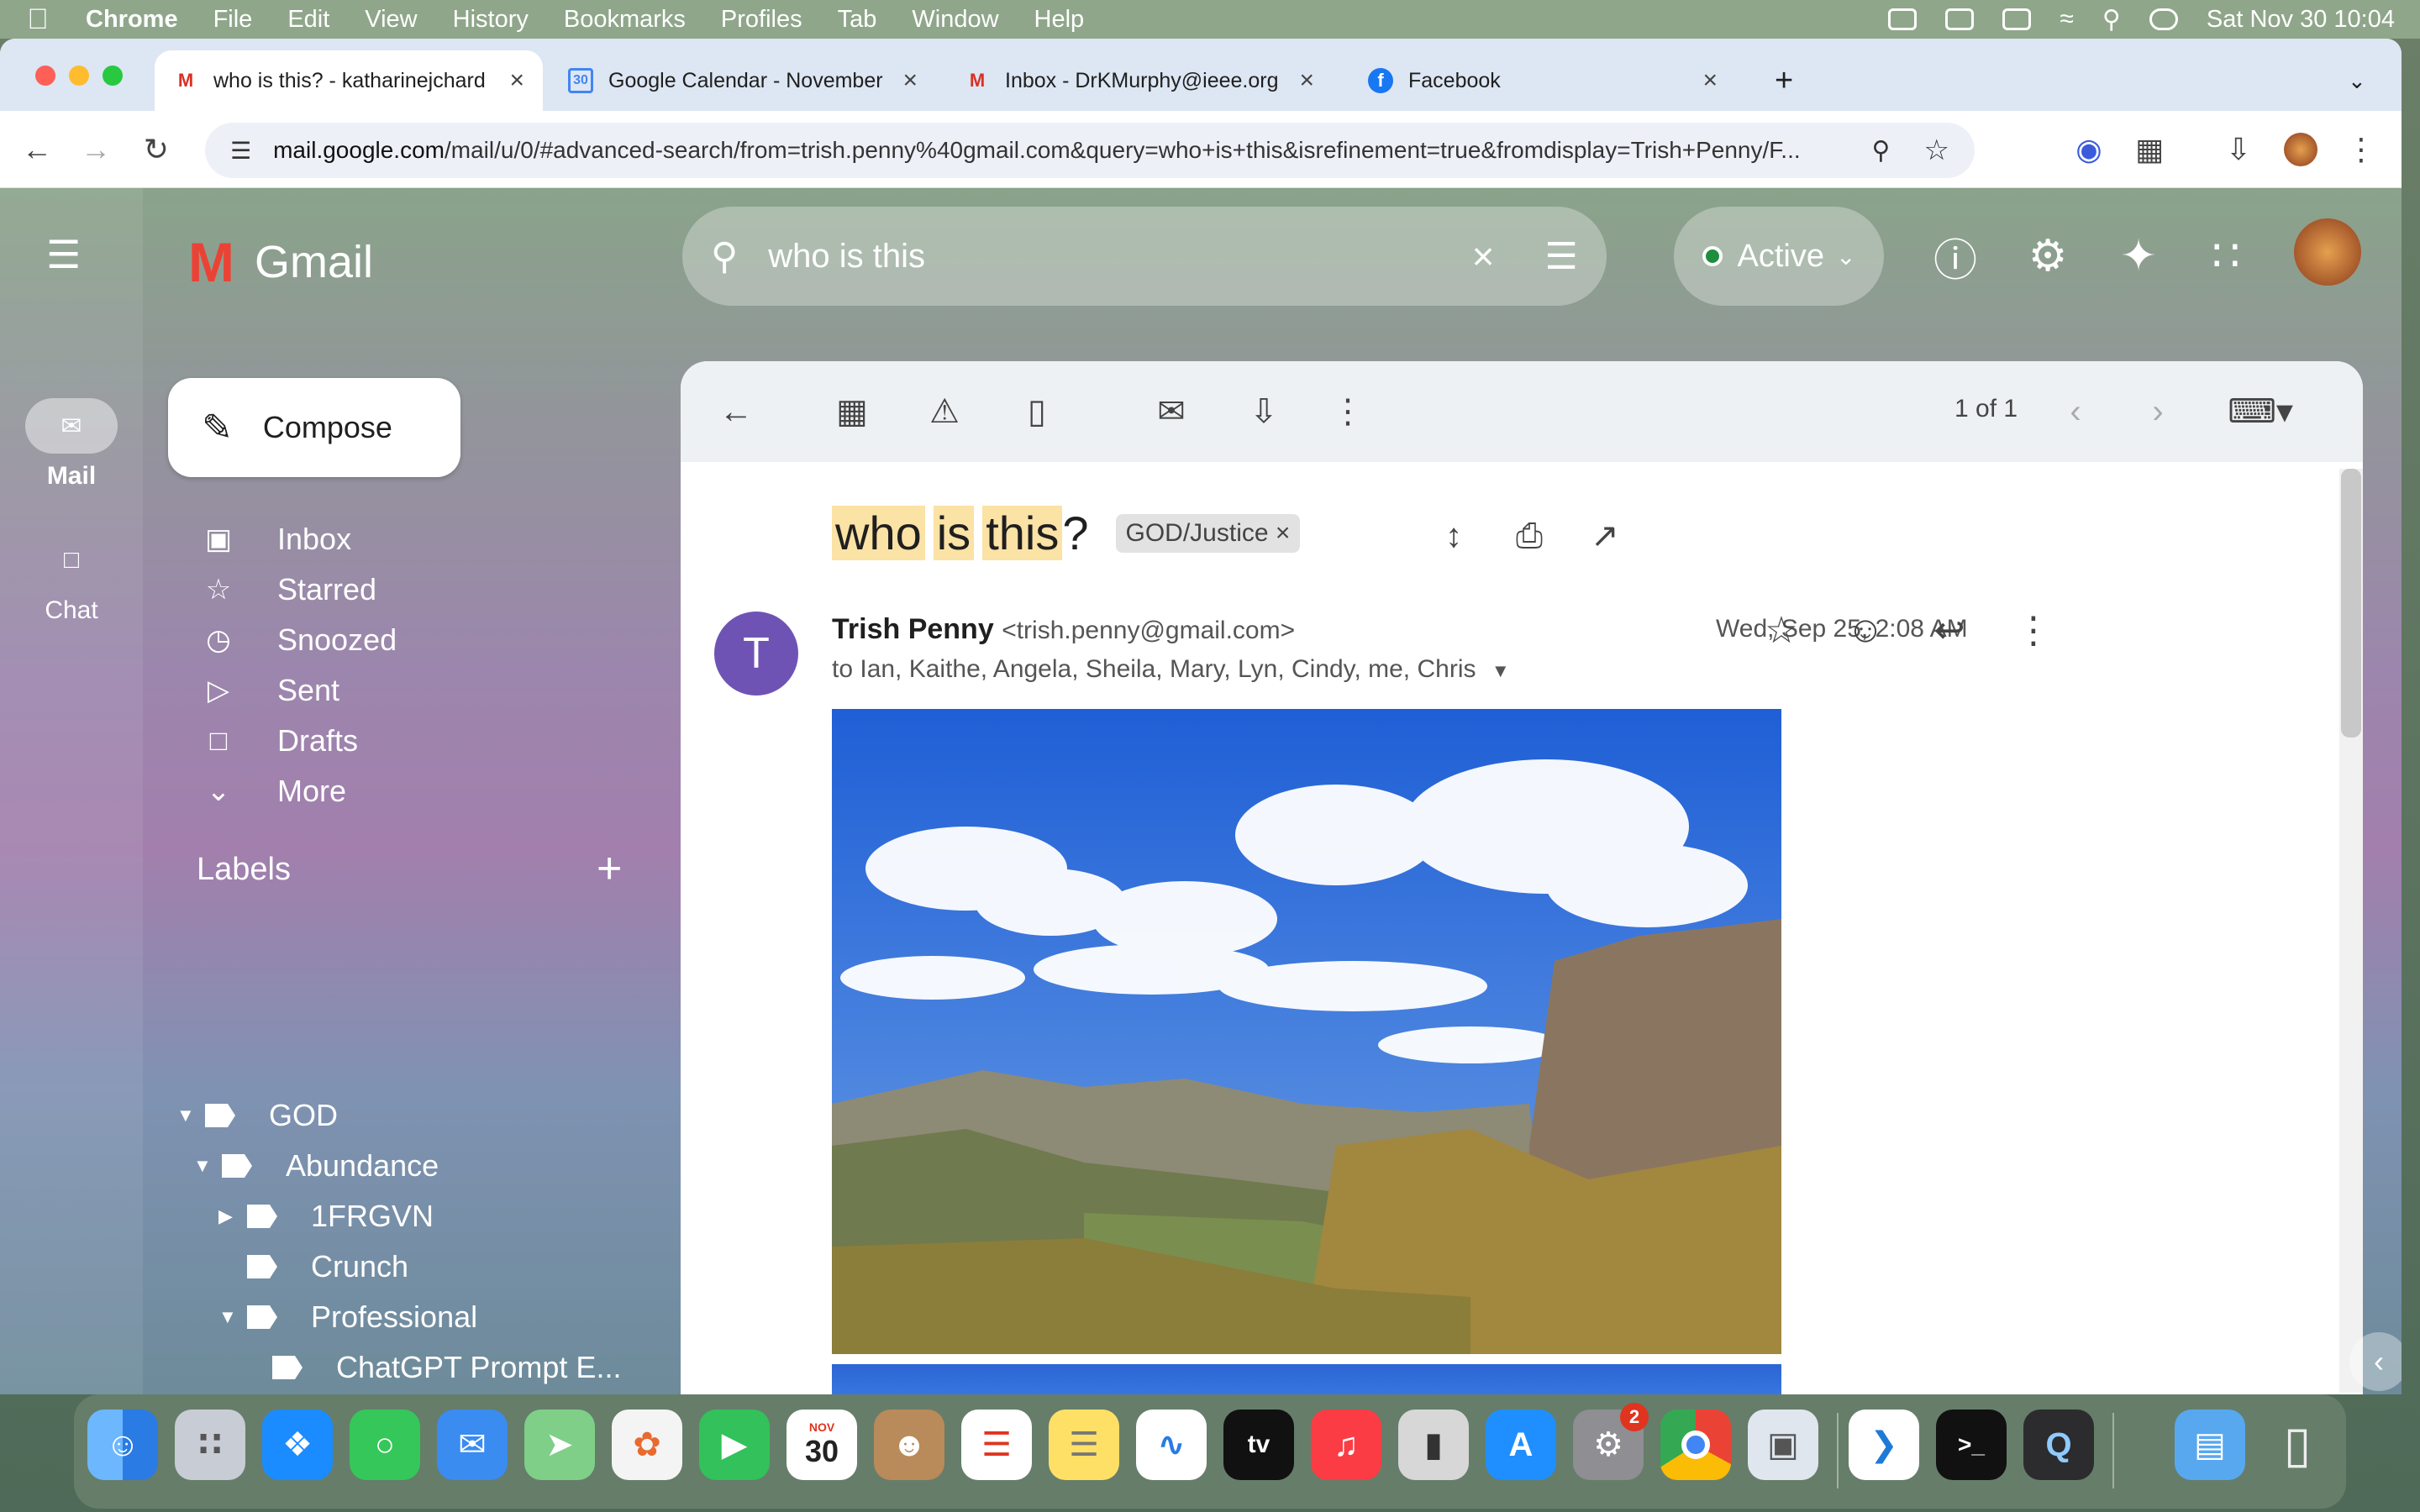 The image size is (2420, 1512). I want to click on menu-bookmarks: Bookmarks, so click(625, 20).